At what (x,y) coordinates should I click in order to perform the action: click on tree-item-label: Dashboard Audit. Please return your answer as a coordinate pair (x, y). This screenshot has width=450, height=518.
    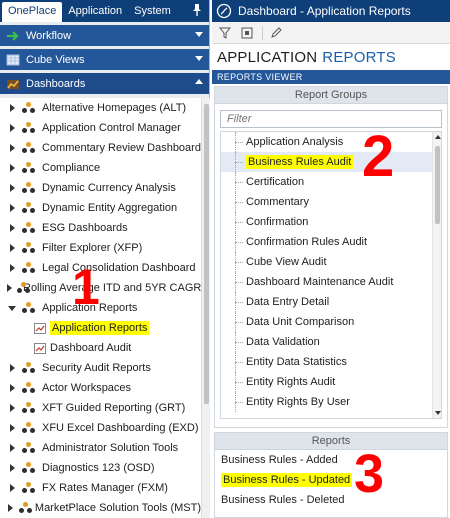
    Looking at the image, I should click on (91, 348).